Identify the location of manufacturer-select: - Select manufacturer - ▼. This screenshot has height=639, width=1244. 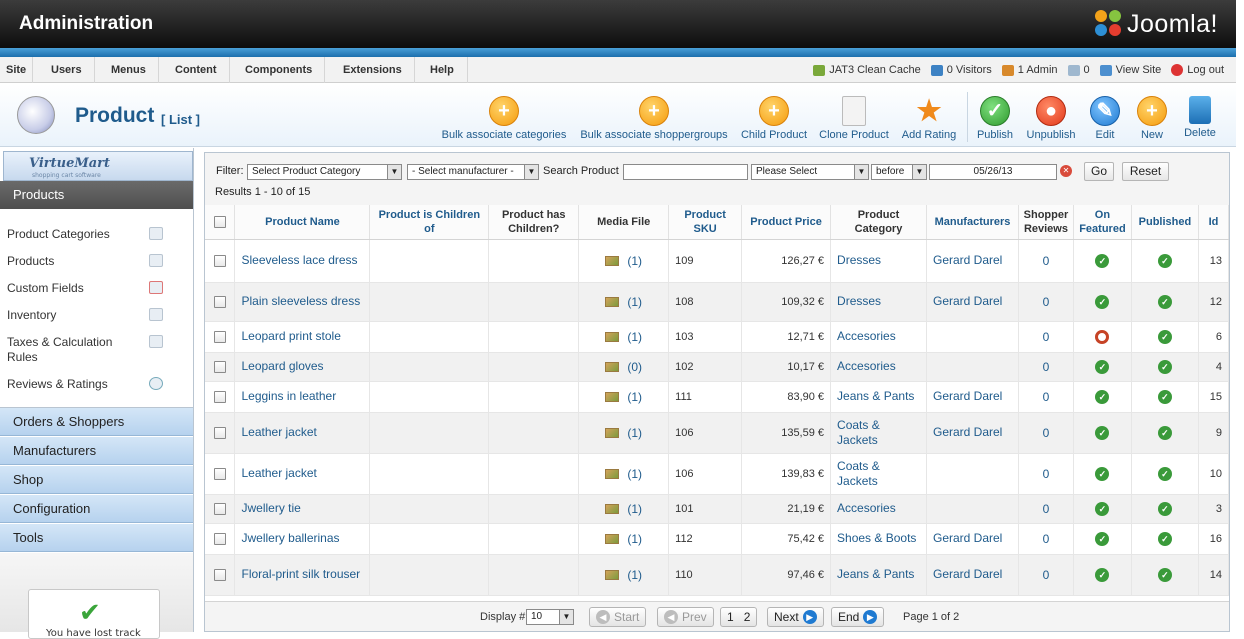
(473, 172).